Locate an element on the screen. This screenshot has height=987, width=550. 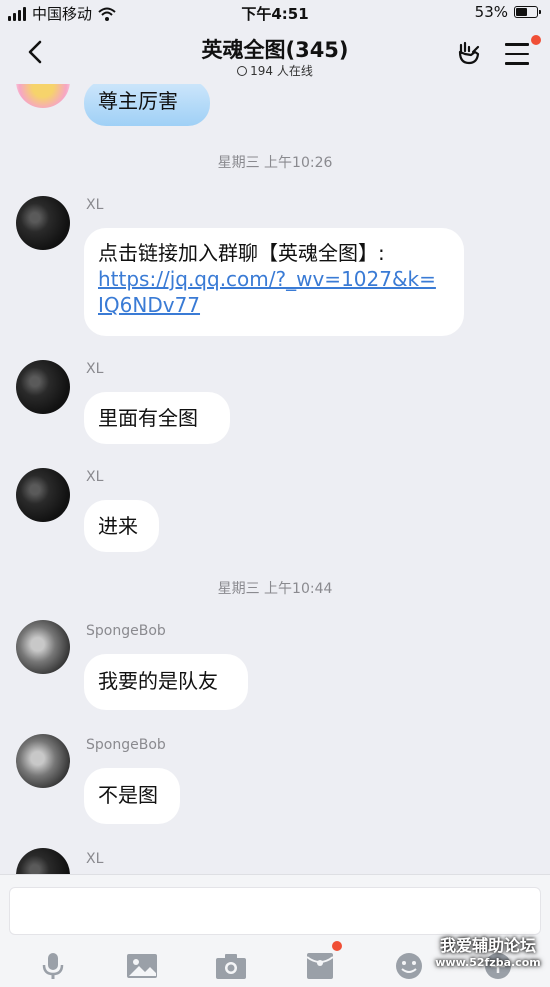
menu-badge is located at coordinates (536, 40).